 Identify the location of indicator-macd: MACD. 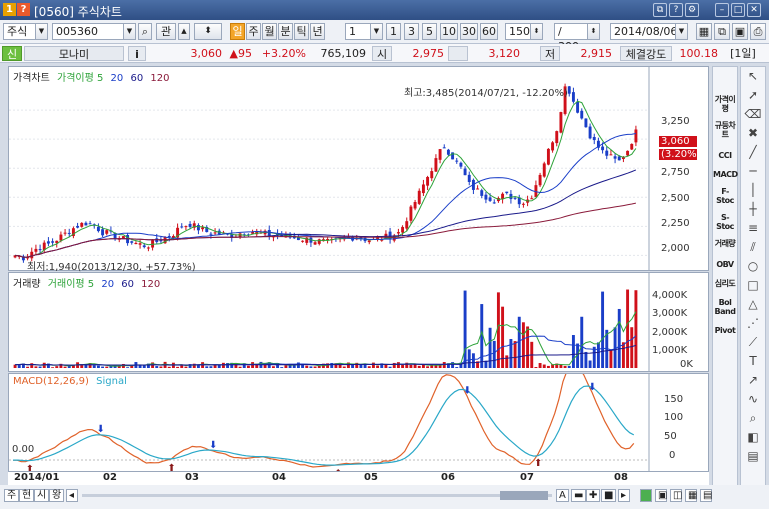
(725, 174).